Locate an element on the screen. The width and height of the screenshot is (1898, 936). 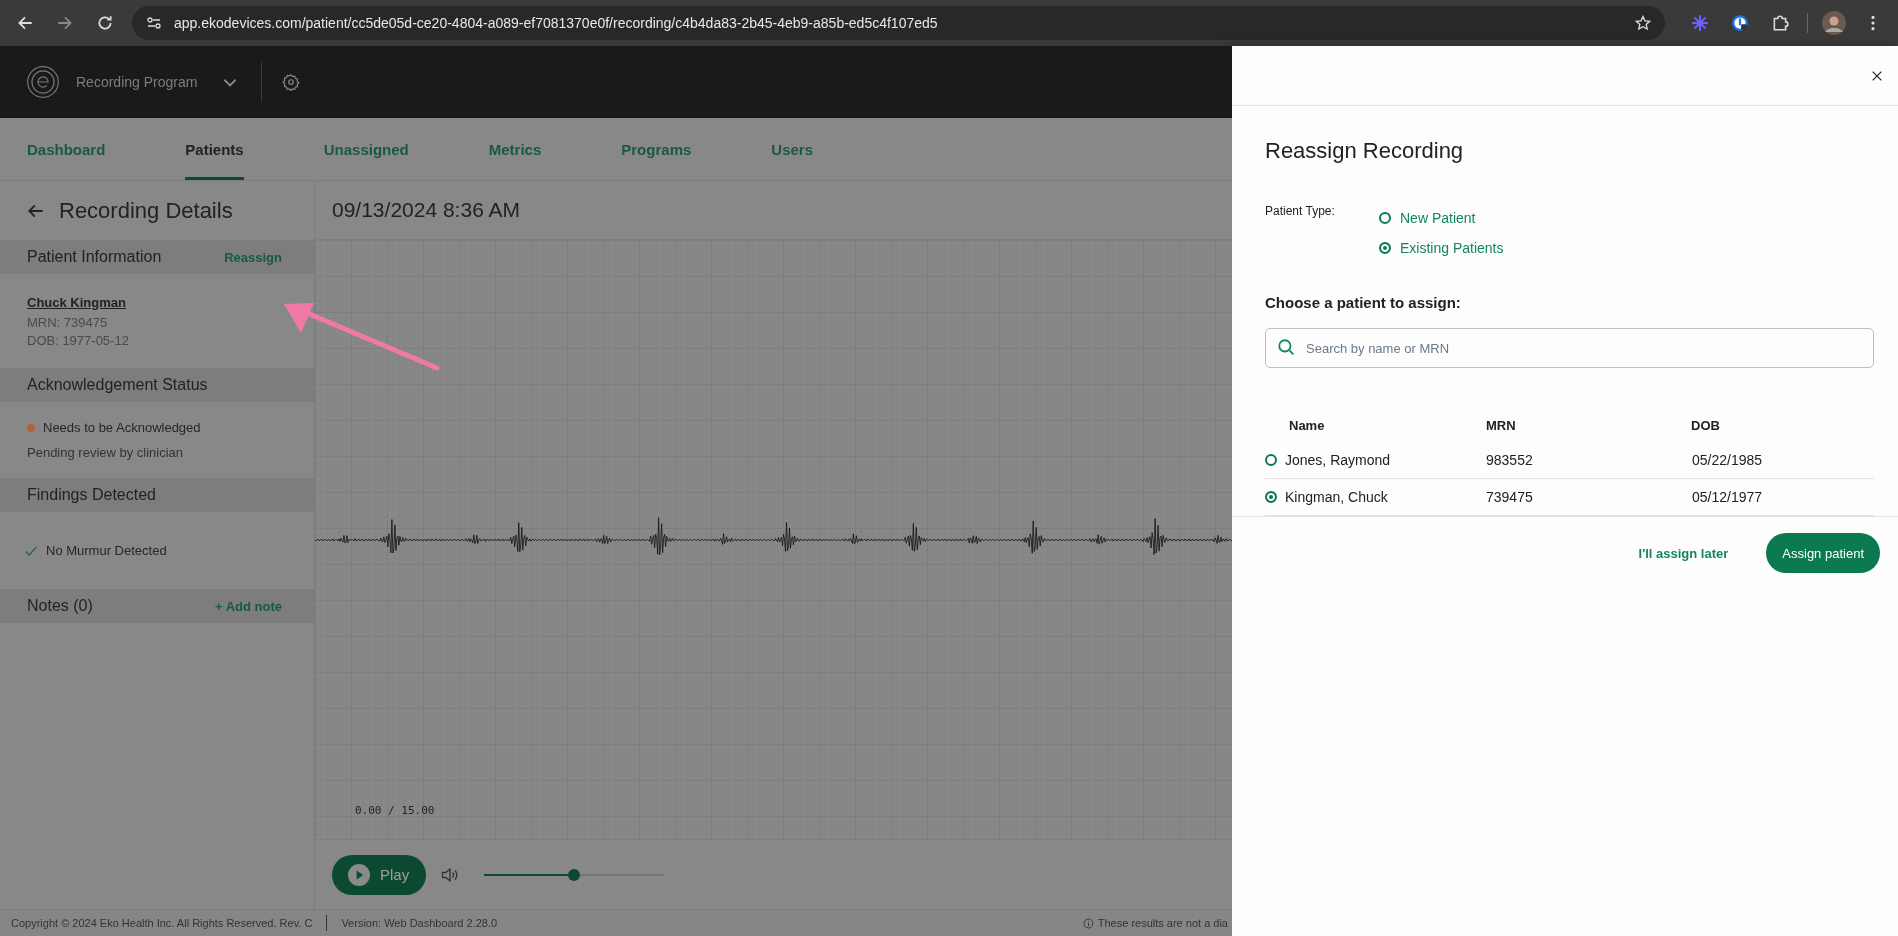
volume-thumb is located at coordinates (574, 874).